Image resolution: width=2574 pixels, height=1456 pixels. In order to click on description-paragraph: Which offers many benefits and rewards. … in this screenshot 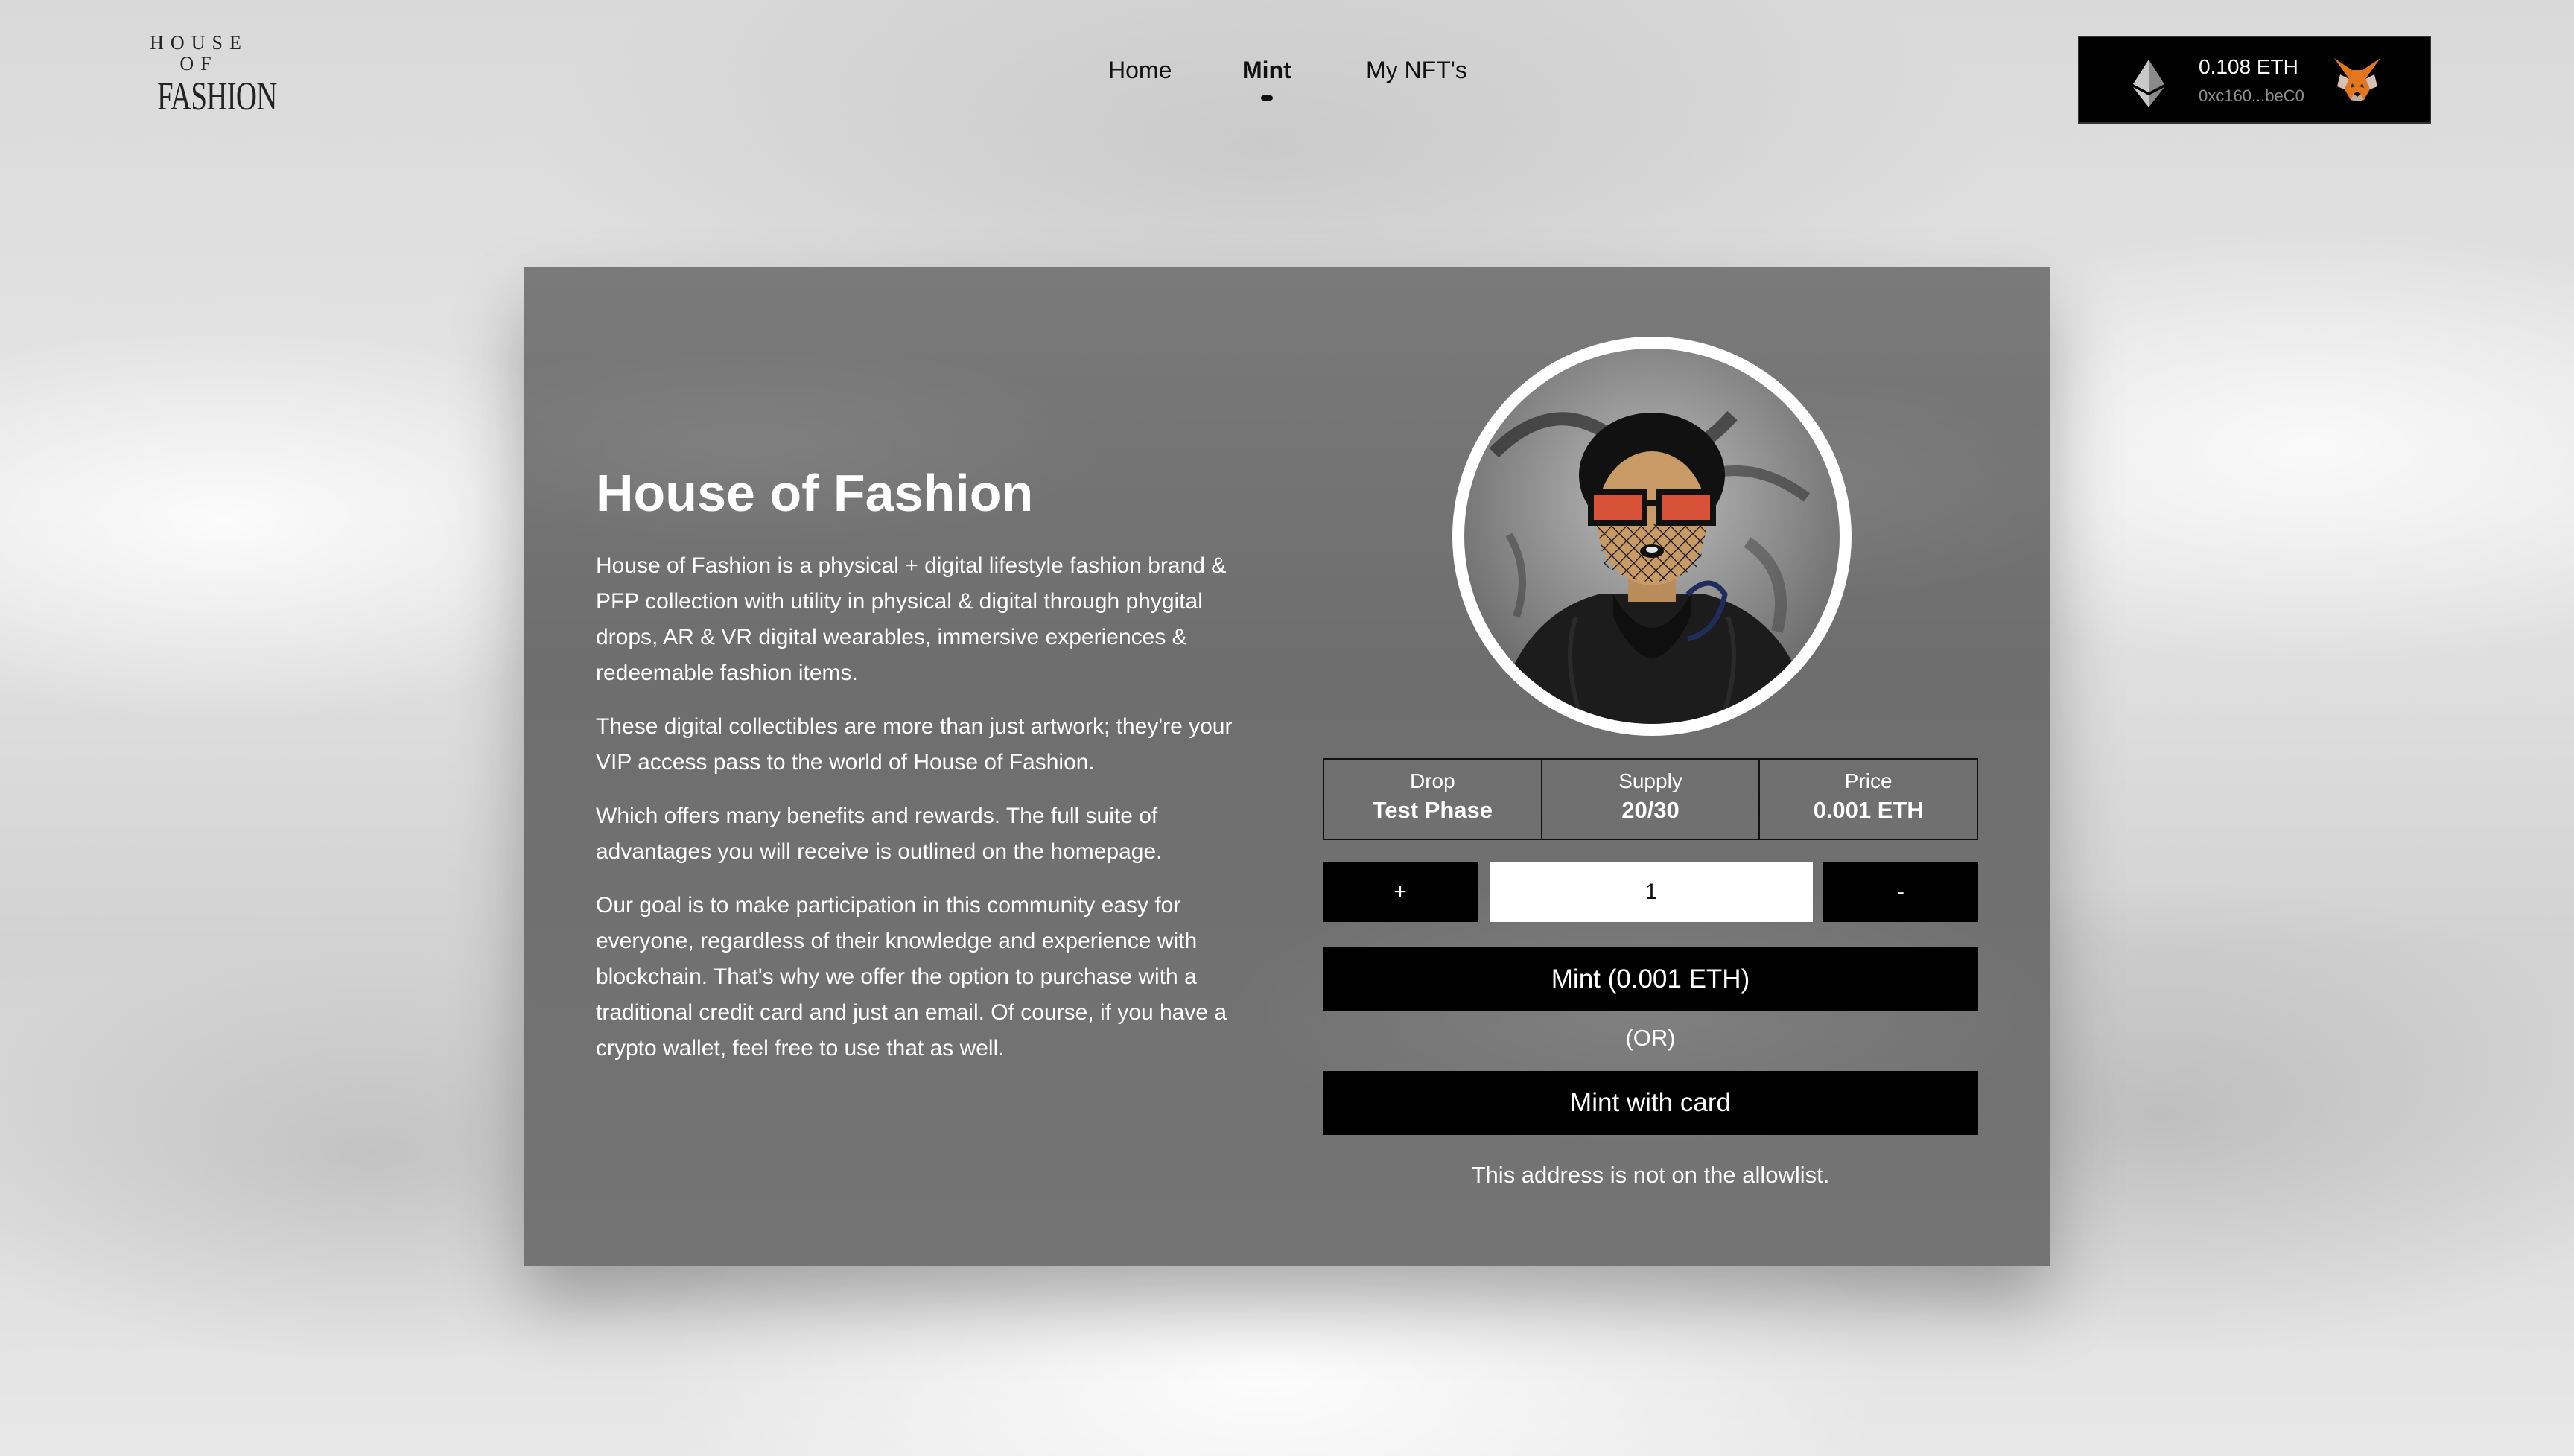, I will do `click(880, 834)`.